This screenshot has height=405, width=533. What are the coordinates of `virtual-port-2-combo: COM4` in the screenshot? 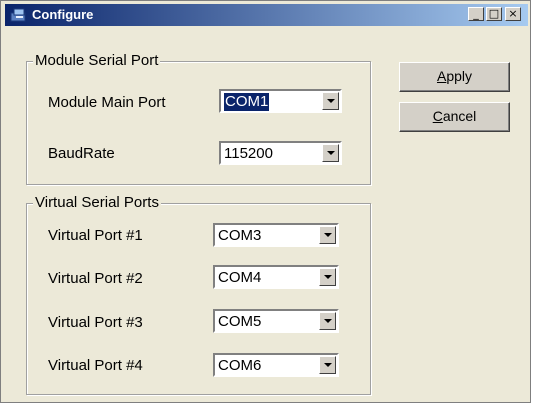 It's located at (276, 277).